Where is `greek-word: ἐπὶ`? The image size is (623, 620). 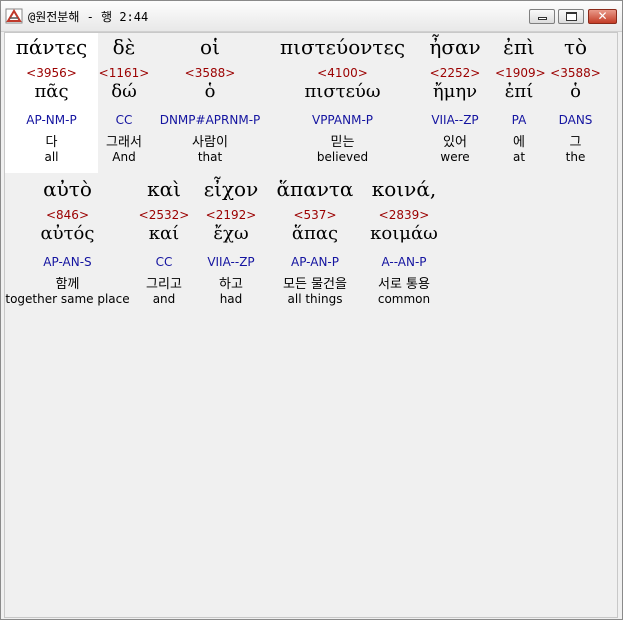
greek-word: ἐπὶ is located at coordinates (519, 47).